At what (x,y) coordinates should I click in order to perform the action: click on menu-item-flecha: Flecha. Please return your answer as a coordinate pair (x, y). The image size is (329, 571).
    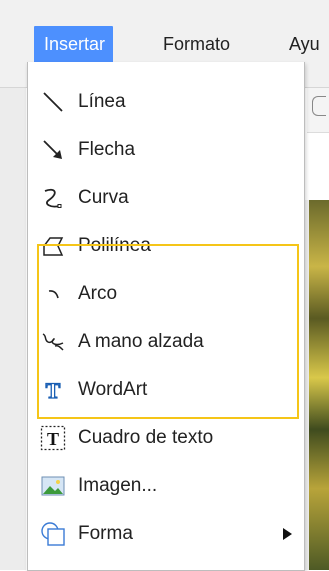
    Looking at the image, I should click on (166, 150).